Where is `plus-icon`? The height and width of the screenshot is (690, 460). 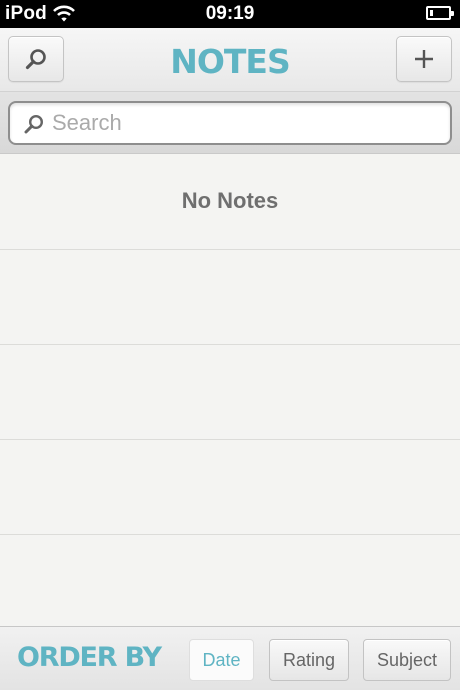
plus-icon is located at coordinates (424, 59).